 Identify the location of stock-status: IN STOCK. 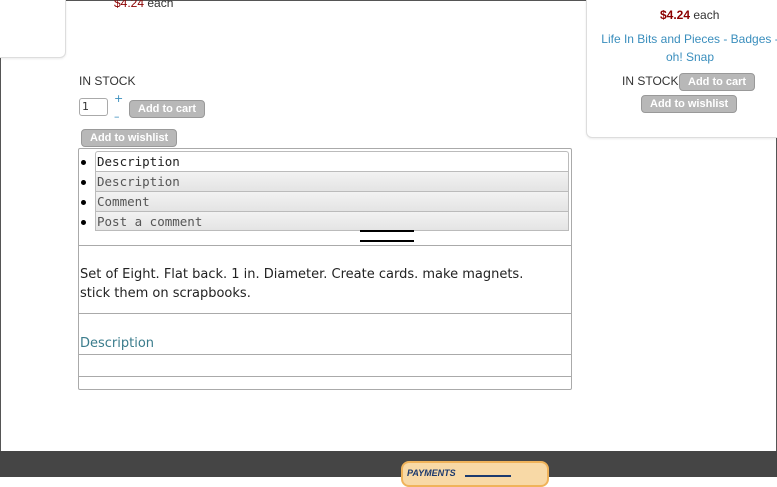
(107, 81).